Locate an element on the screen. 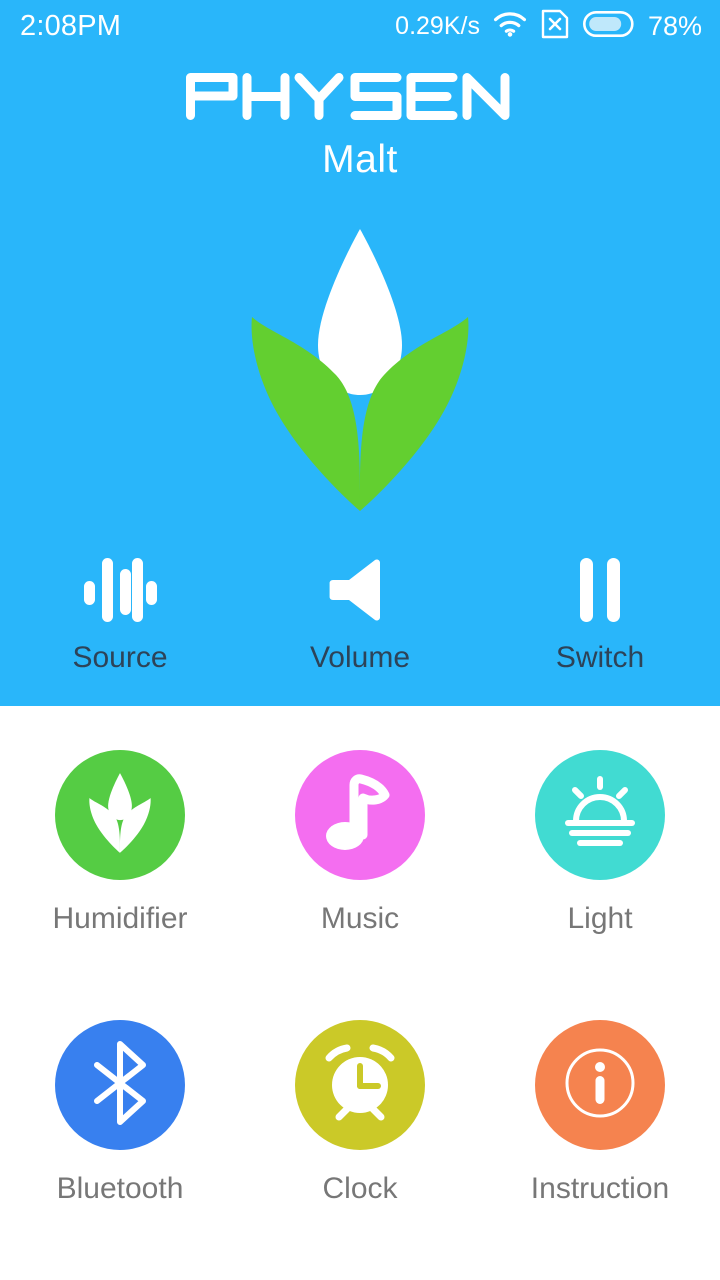  menu-item-humidifier: Humidifier is located at coordinates (120, 843).